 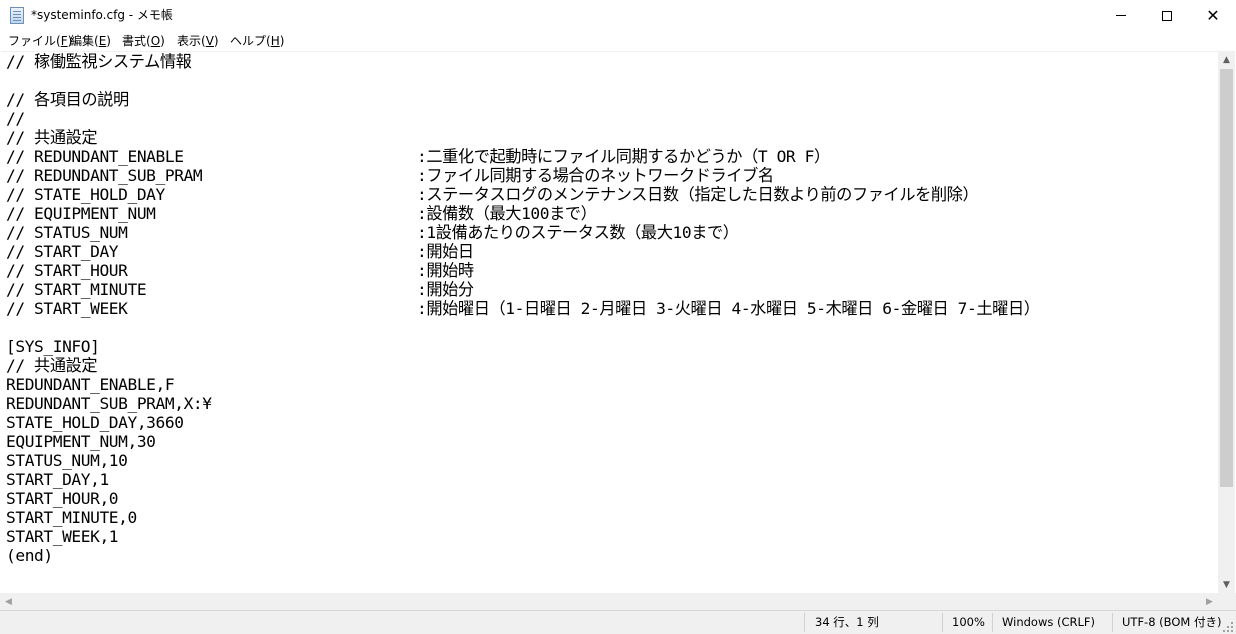 I want to click on editor-line-description: :ファイル同期する場合のネットワークドライブ名, so click(x=595, y=175).